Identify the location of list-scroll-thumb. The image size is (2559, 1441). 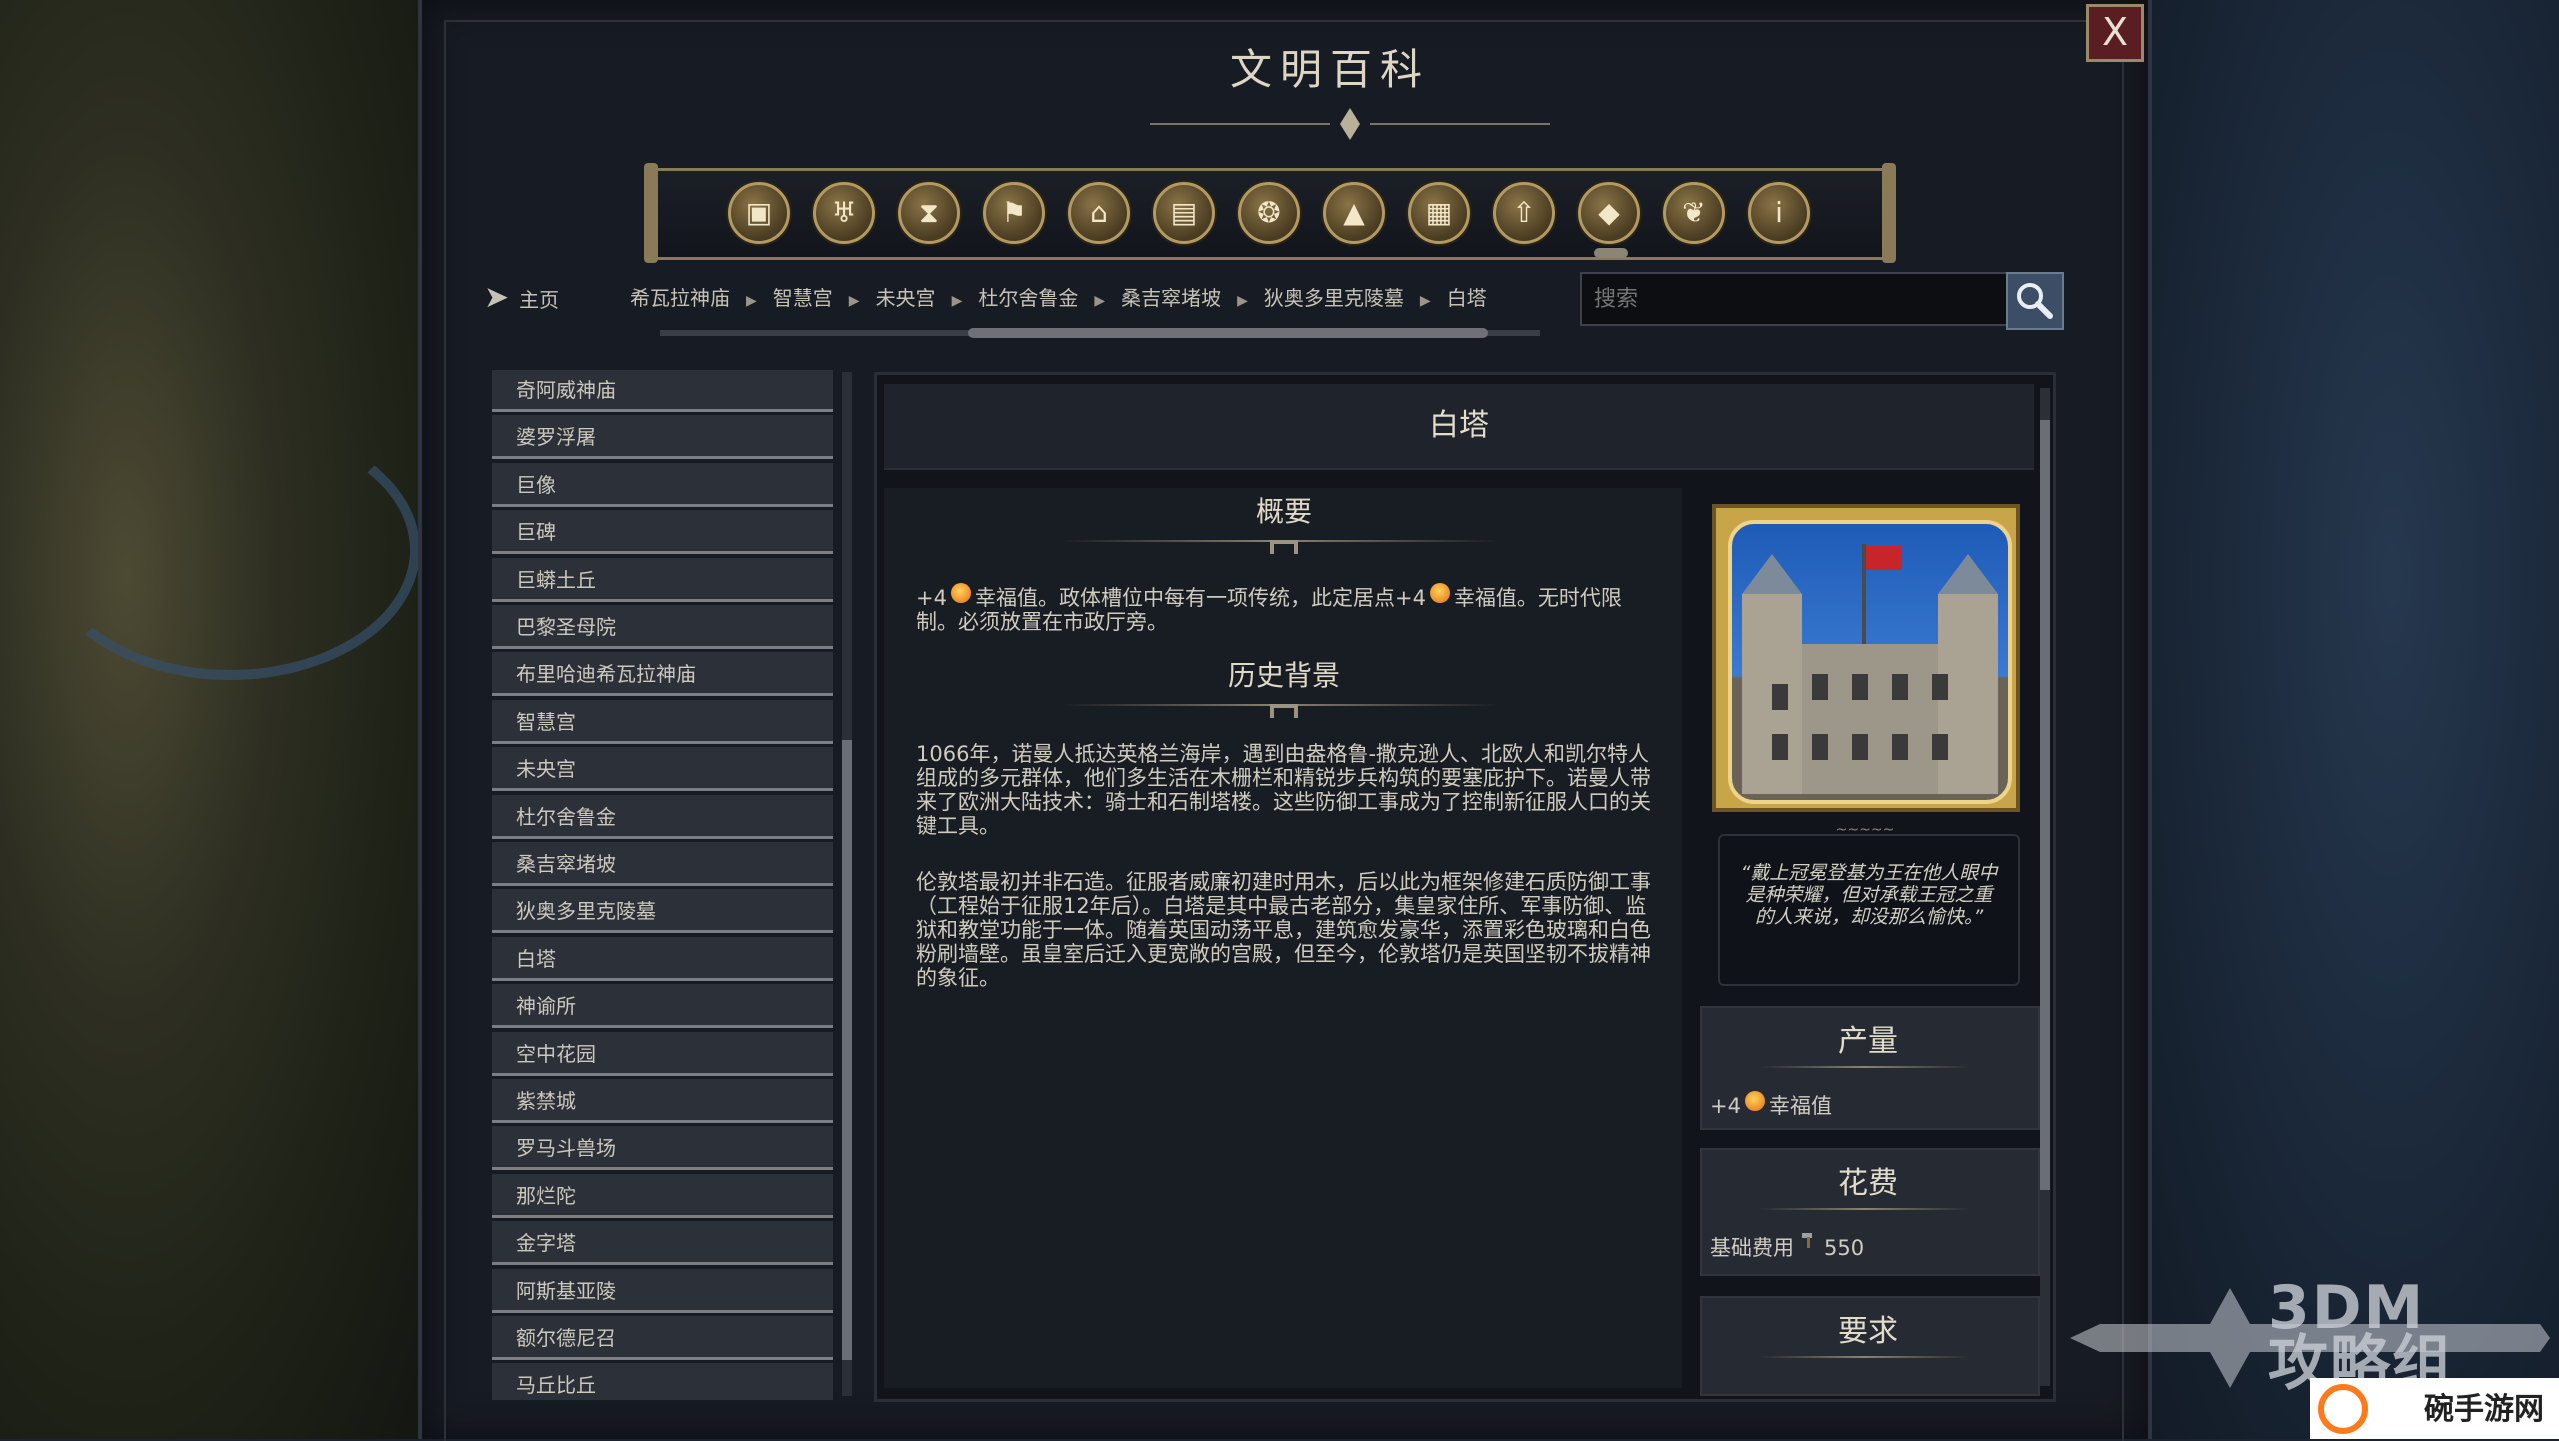
(847, 1050).